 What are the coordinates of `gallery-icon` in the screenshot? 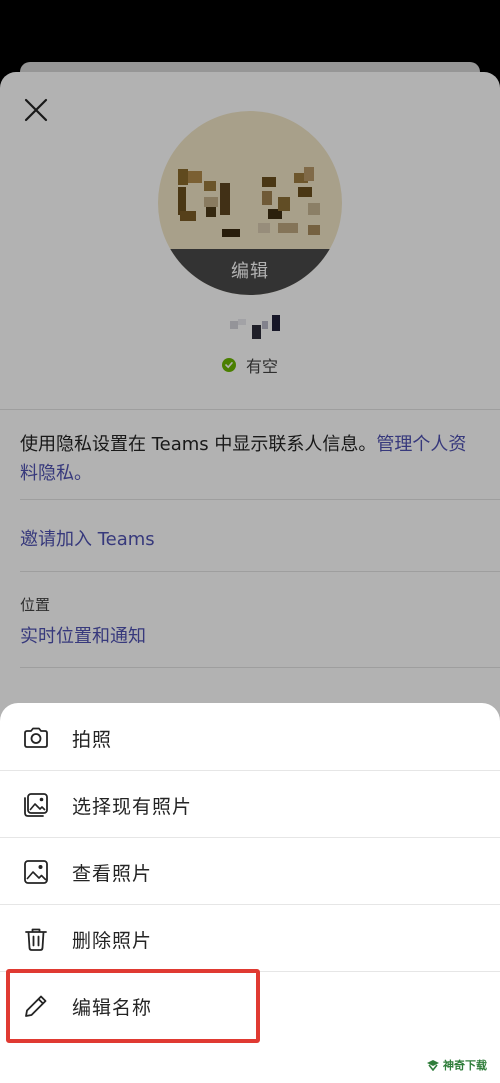 It's located at (36, 805).